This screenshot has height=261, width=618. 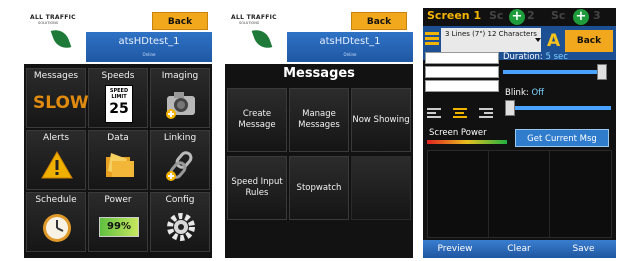 What do you see at coordinates (458, 133) in the screenshot?
I see `screen-power-label: Screen Power` at bounding box center [458, 133].